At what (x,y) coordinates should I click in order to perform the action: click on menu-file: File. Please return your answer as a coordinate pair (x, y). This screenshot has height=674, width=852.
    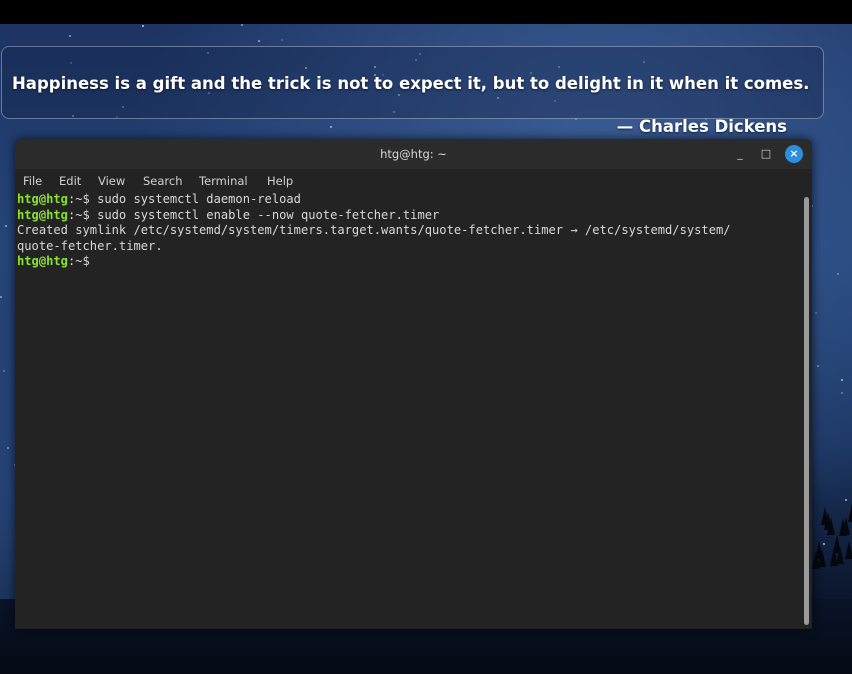
    Looking at the image, I should click on (32, 181).